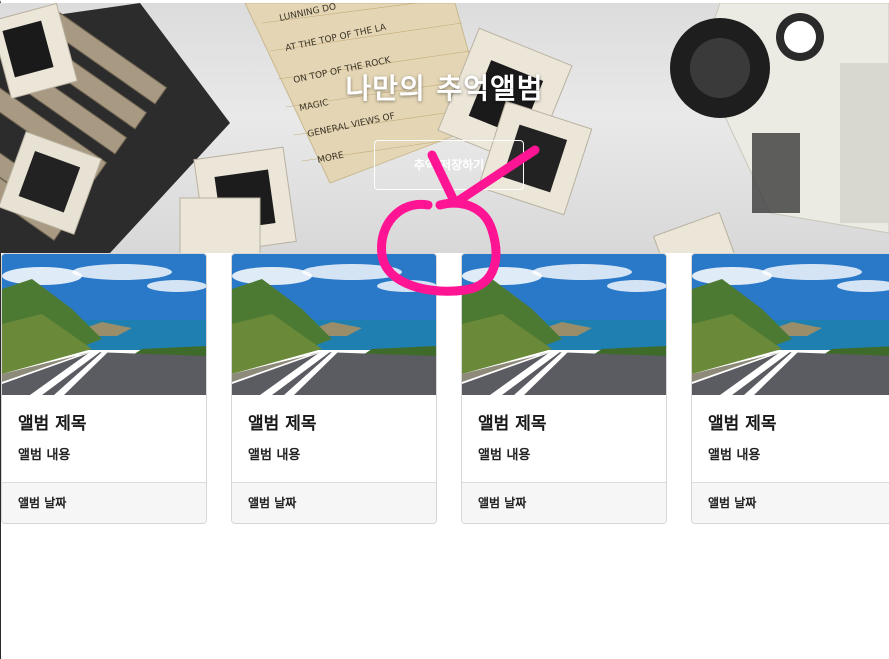 The width and height of the screenshot is (889, 659). Describe the element at coordinates (779, 118) in the screenshot. I see `projector-icon` at that location.